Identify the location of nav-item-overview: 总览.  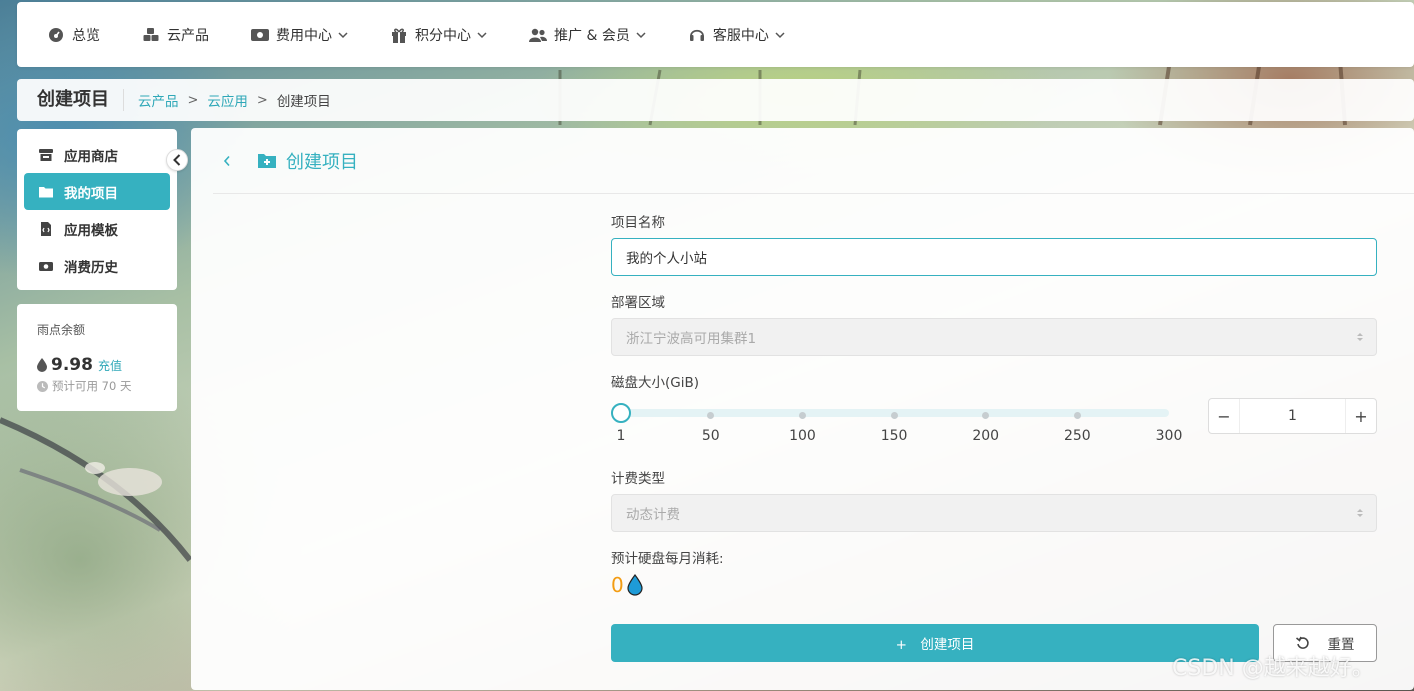
(73, 35).